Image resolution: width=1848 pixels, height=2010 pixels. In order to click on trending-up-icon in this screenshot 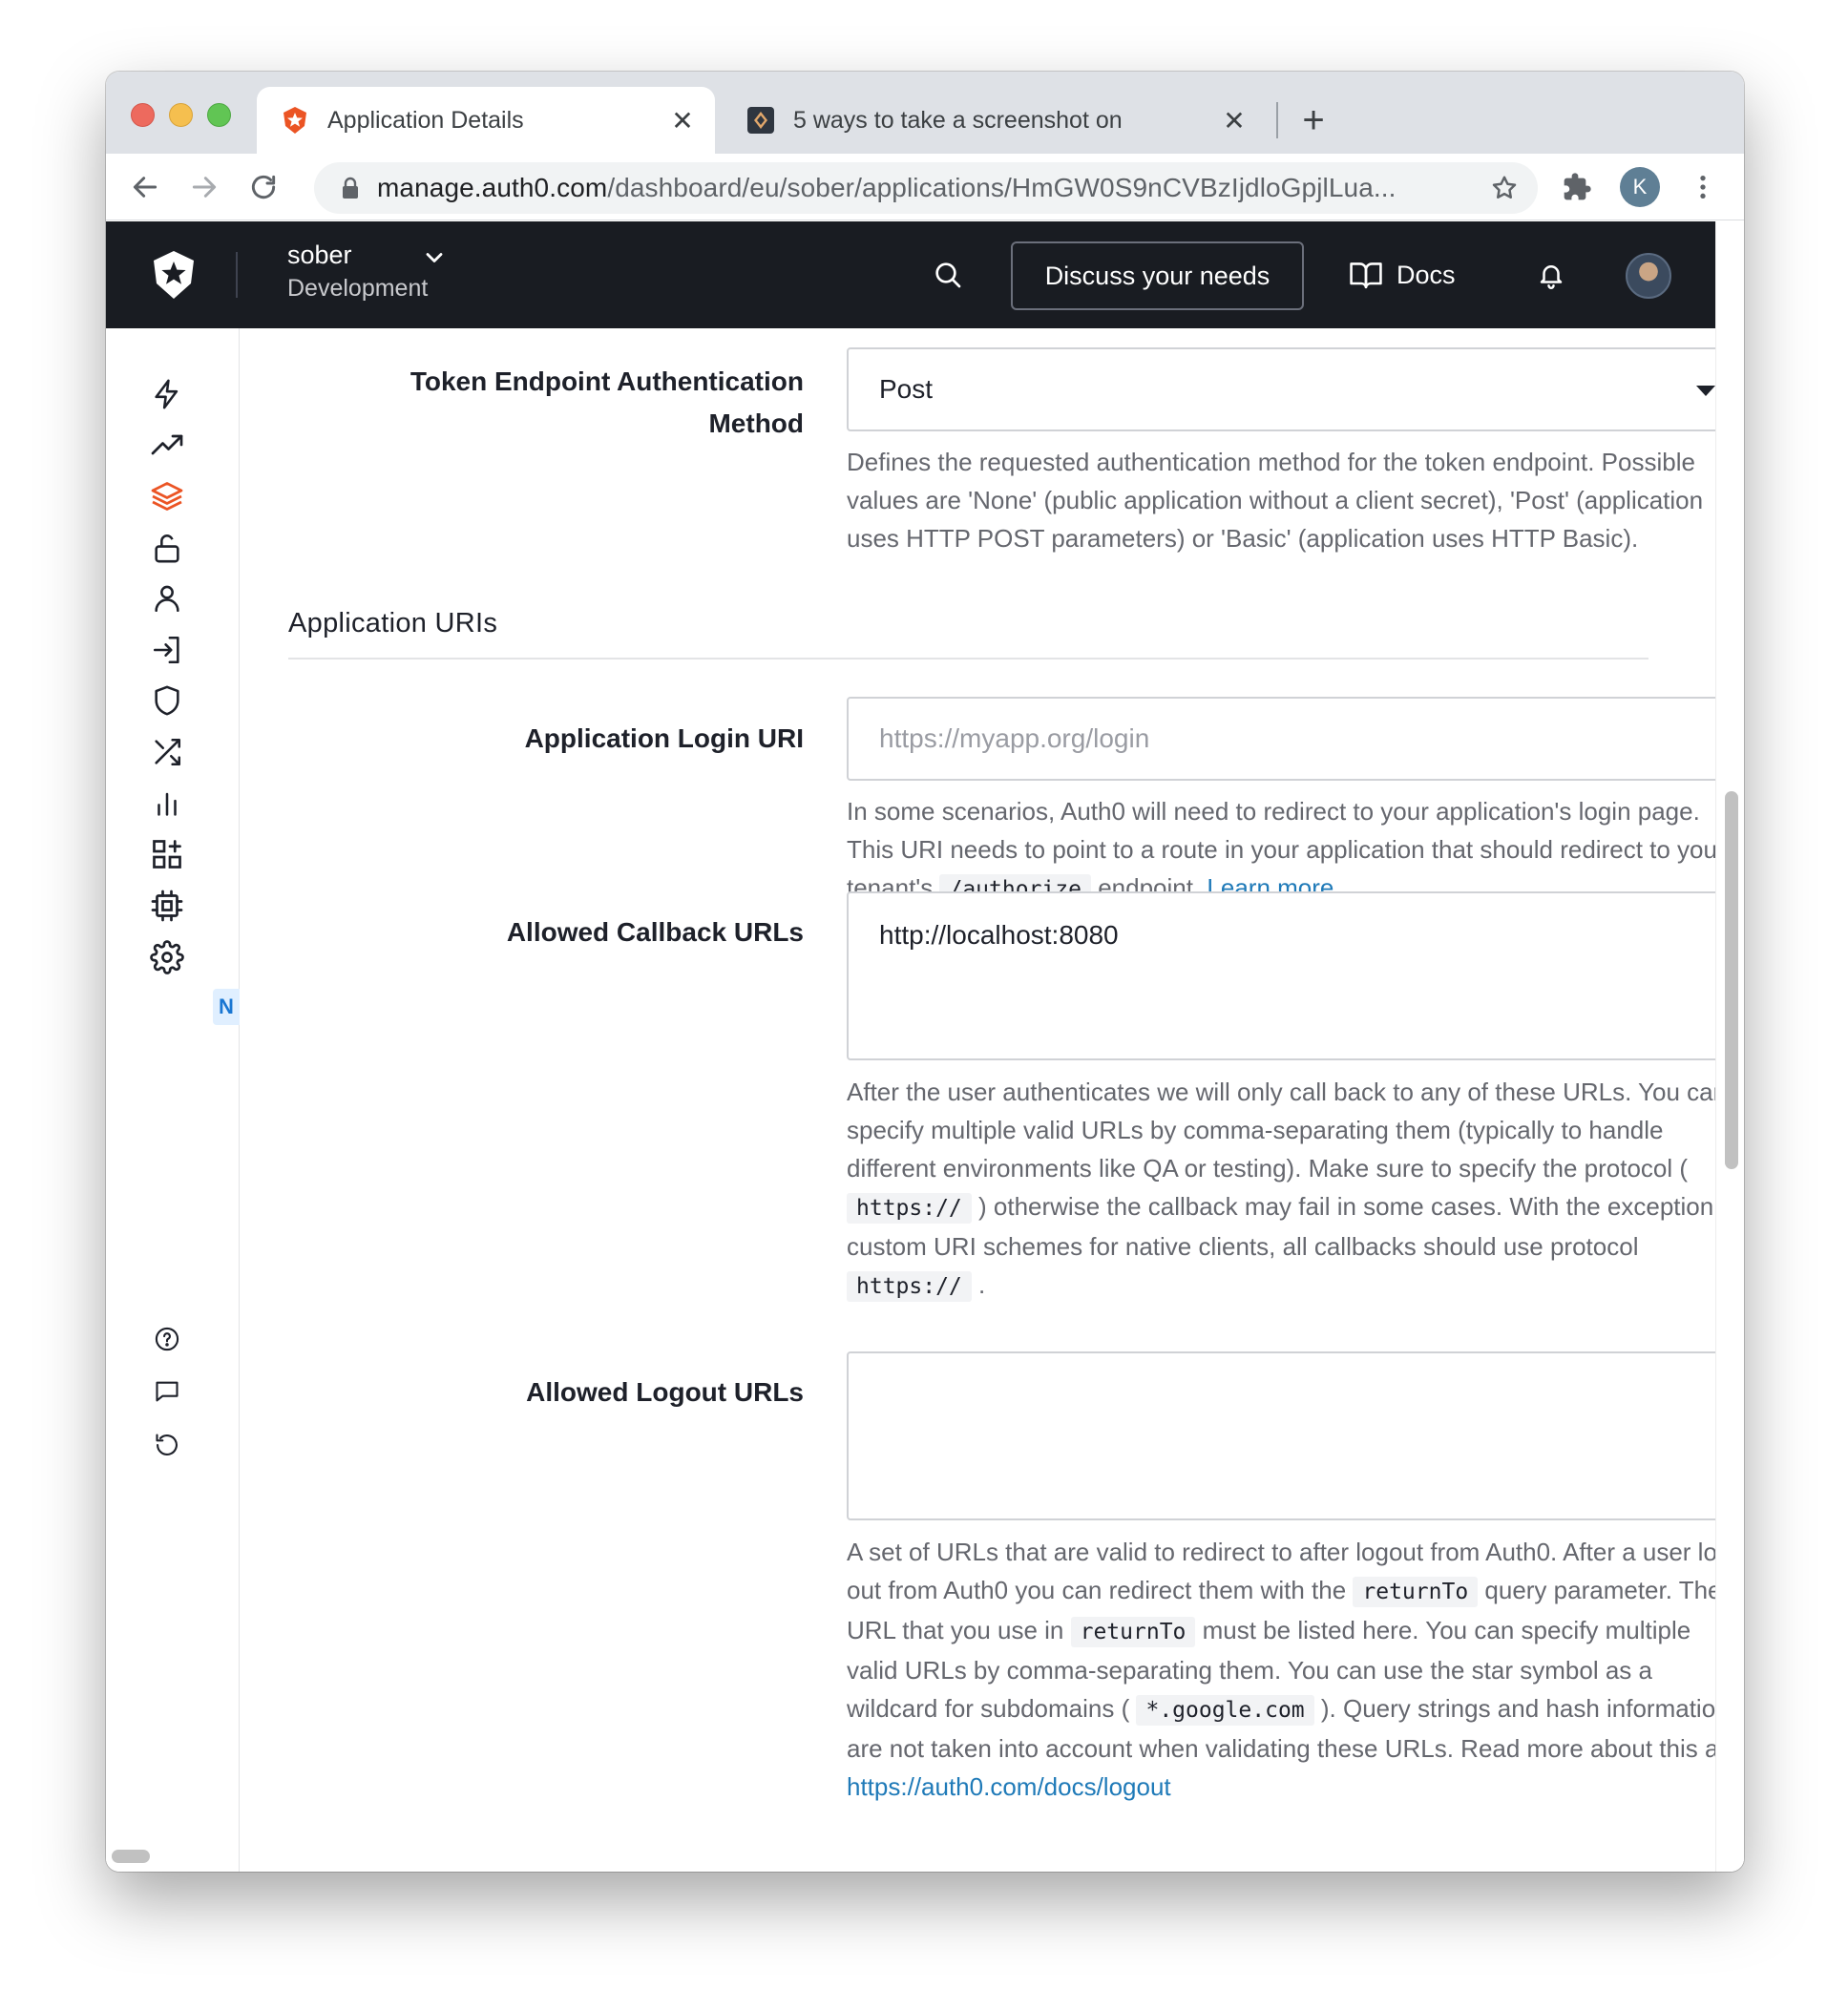, I will do `click(167, 444)`.